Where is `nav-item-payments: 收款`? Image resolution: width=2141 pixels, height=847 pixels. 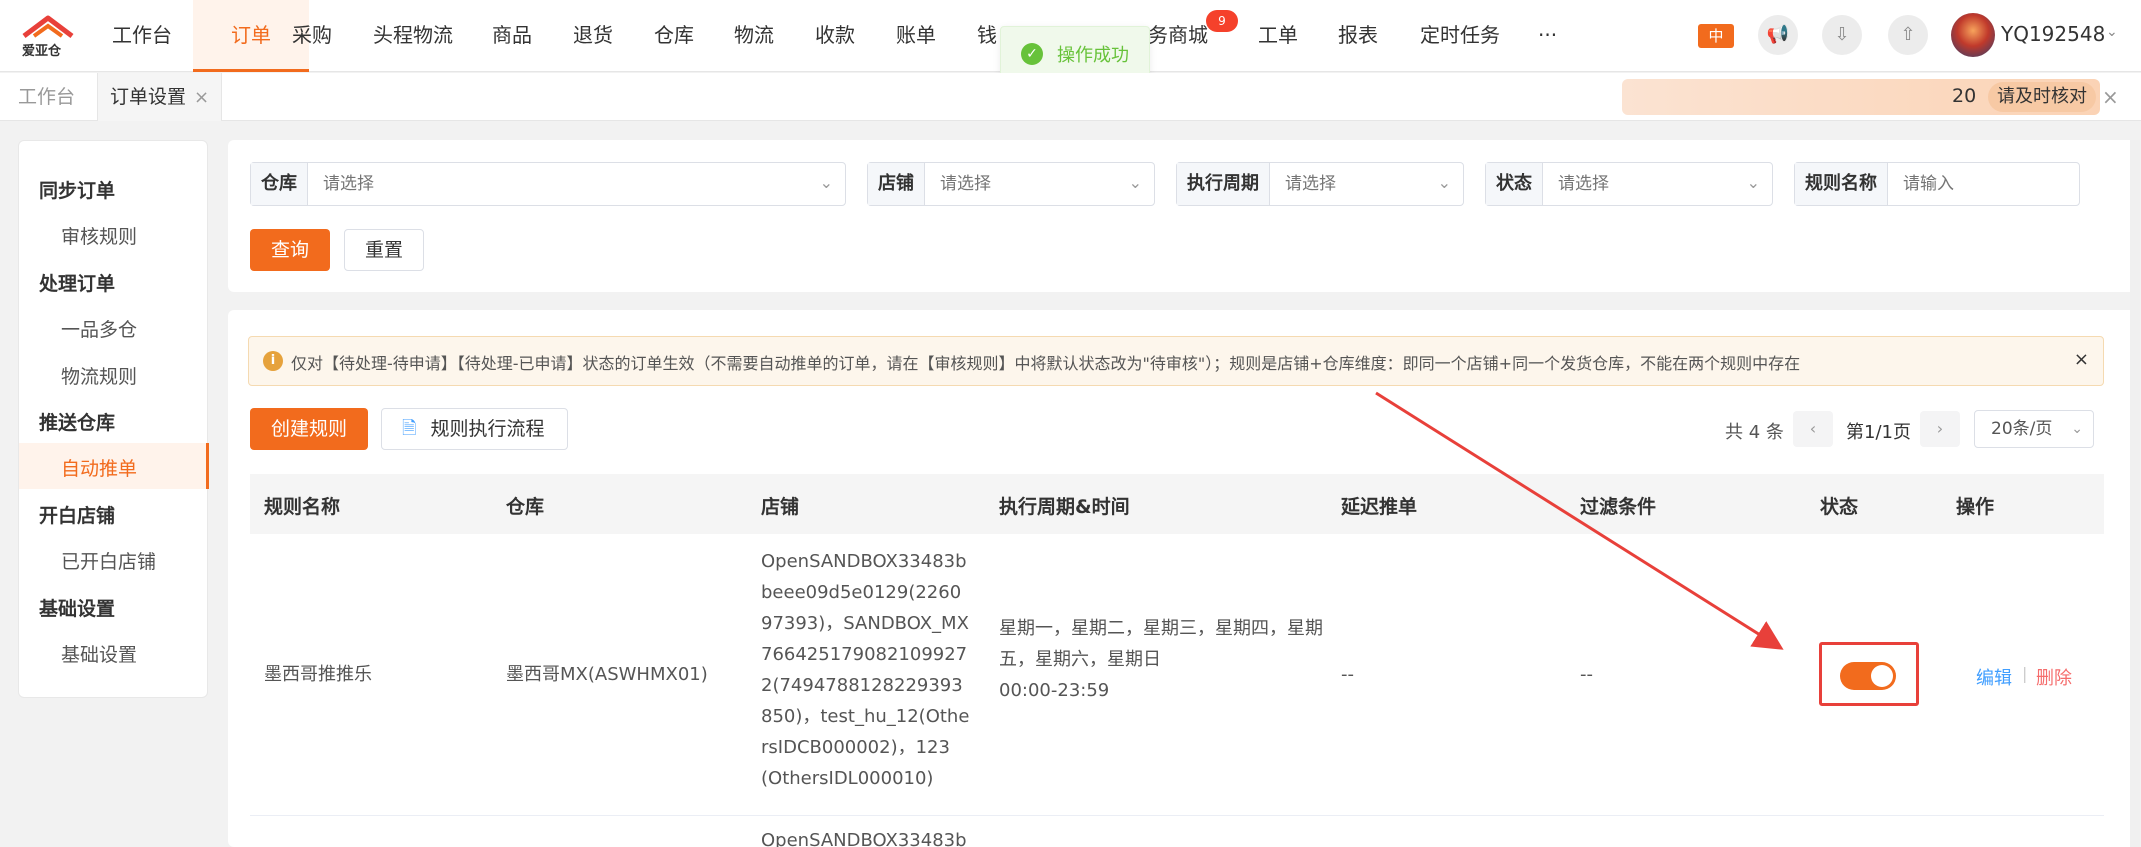
nav-item-payments: 收款 is located at coordinates (835, 36).